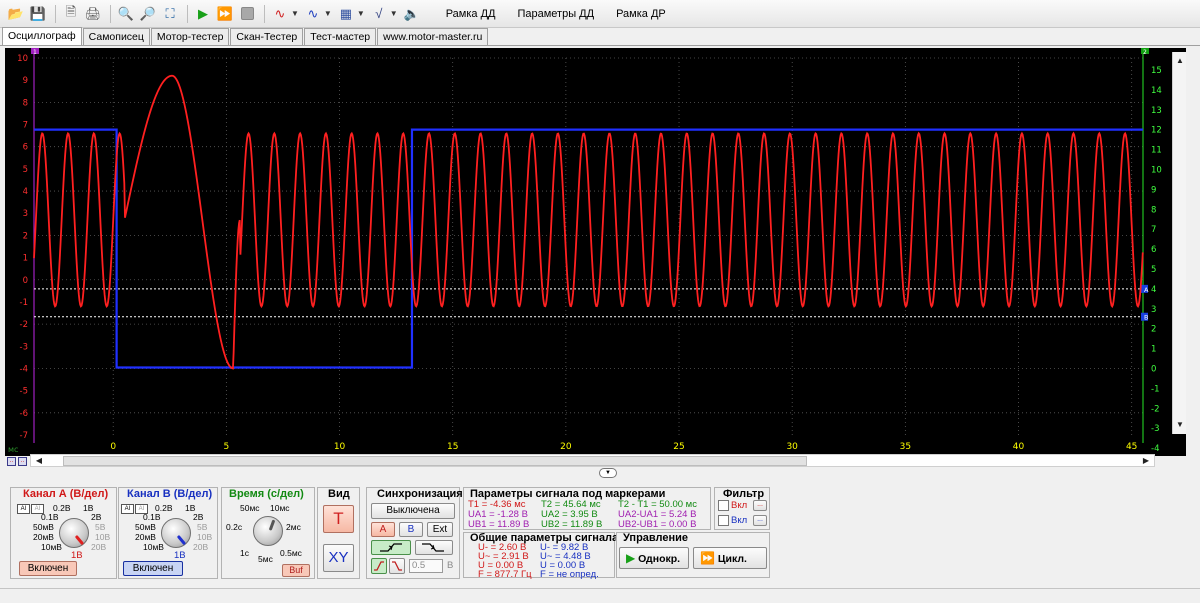 The width and height of the screenshot is (1200, 603). Describe the element at coordinates (433, 36) in the screenshot. I see `tab-website: www.motor-master.ru` at that location.